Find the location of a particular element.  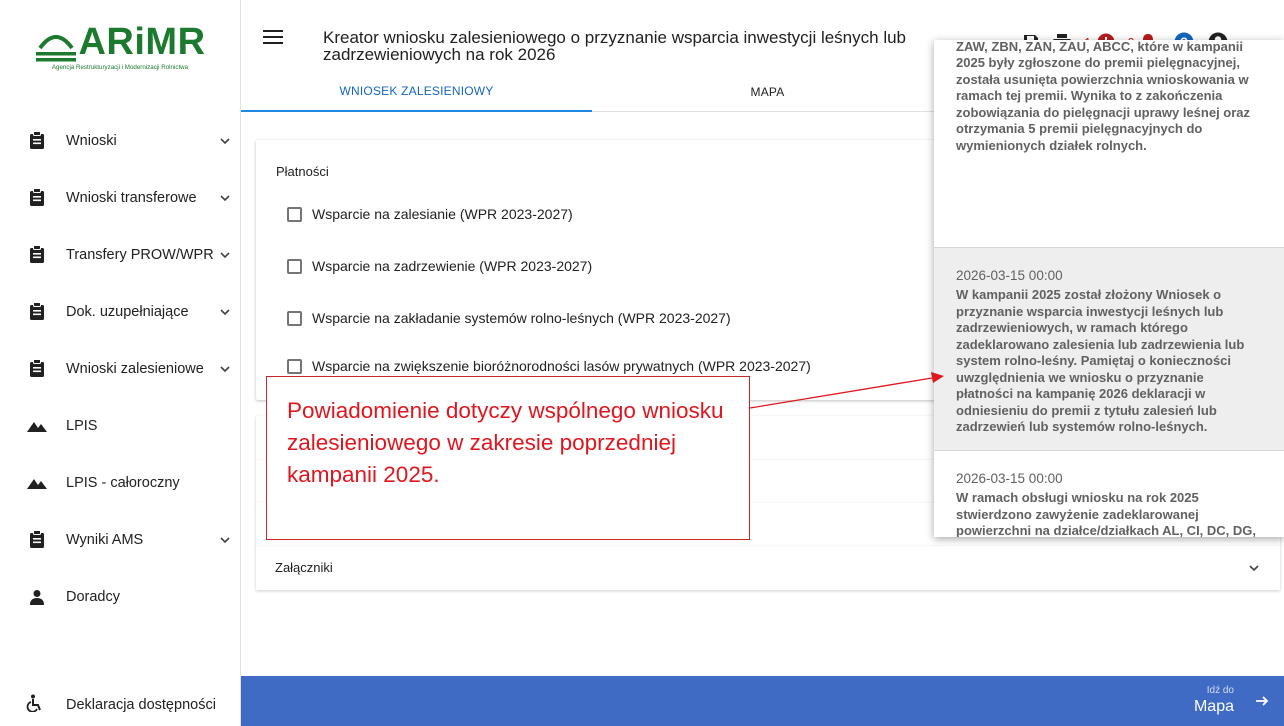

sidebar-item-accessibility: Deklaracja dostępności is located at coordinates (120, 705).